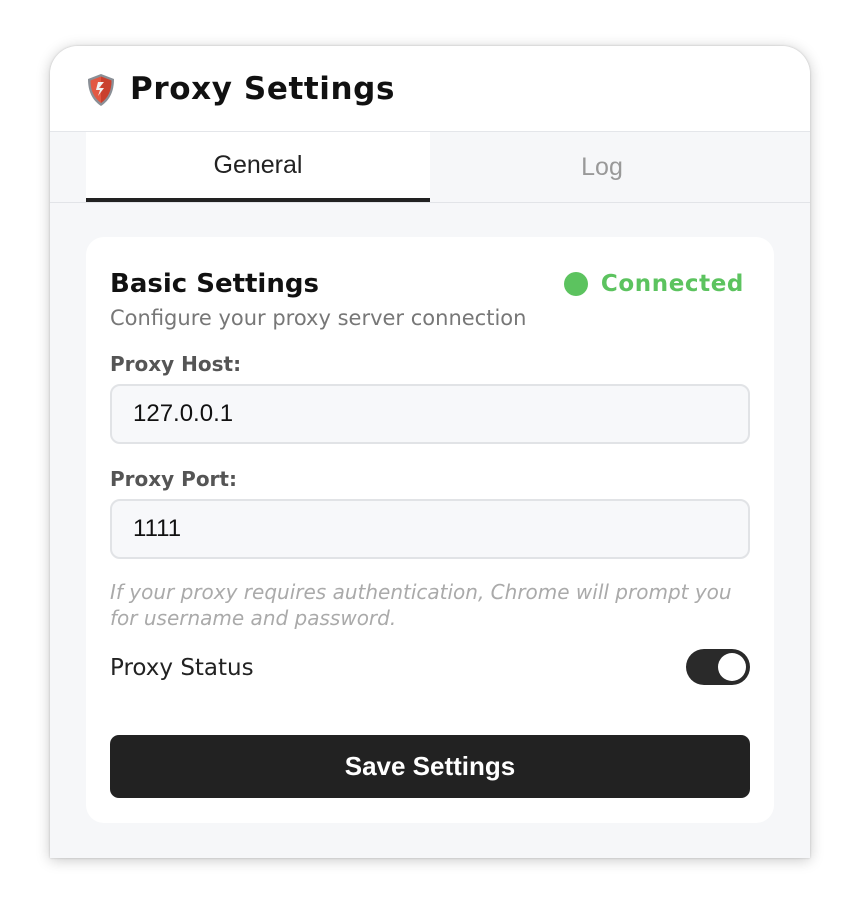 Image resolution: width=860 pixels, height=912 pixels. I want to click on proxy-port-input, so click(430, 529).